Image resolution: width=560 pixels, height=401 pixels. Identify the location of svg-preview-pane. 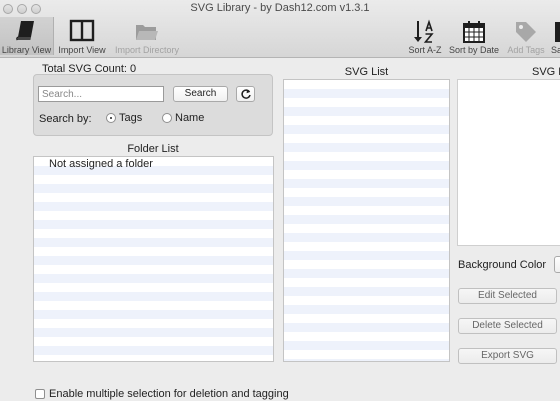
(508, 162).